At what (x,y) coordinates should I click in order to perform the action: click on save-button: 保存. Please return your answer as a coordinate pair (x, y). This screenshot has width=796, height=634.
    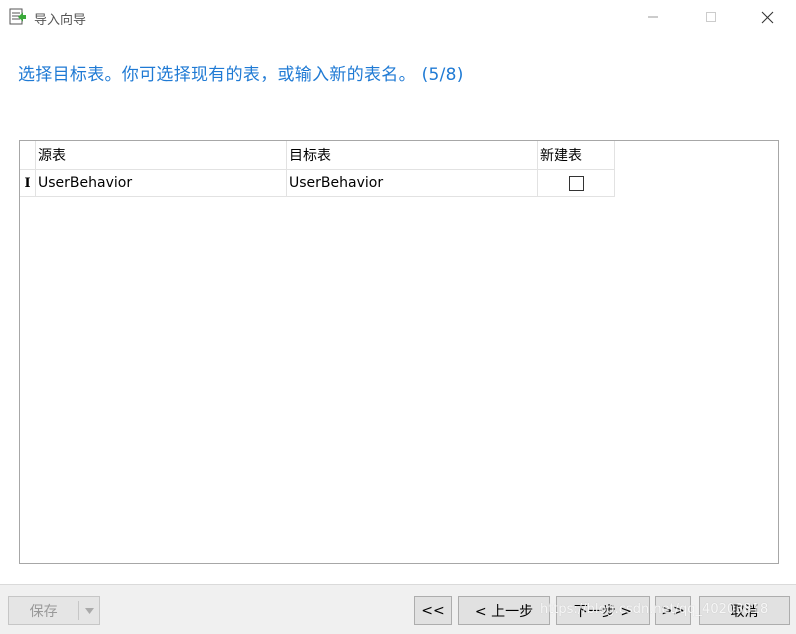
    Looking at the image, I should click on (54, 610).